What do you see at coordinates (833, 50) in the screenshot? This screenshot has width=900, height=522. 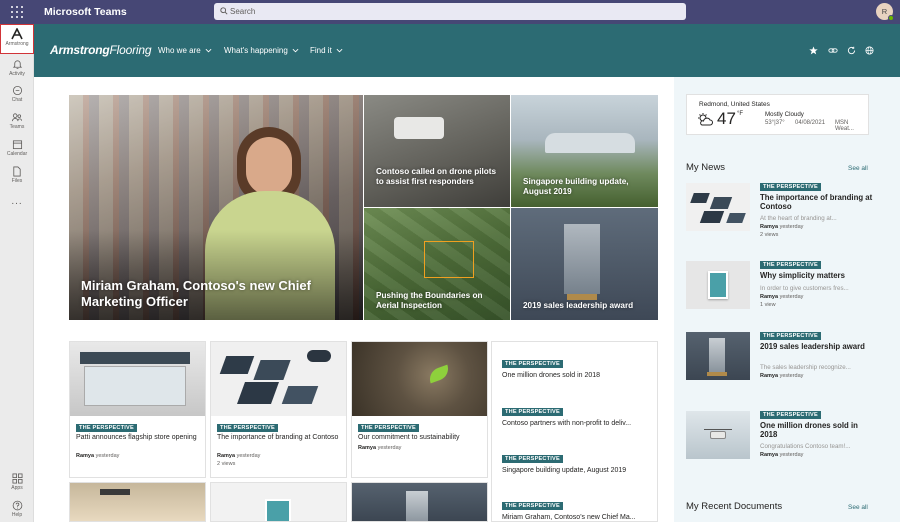 I see `link-icon` at bounding box center [833, 50].